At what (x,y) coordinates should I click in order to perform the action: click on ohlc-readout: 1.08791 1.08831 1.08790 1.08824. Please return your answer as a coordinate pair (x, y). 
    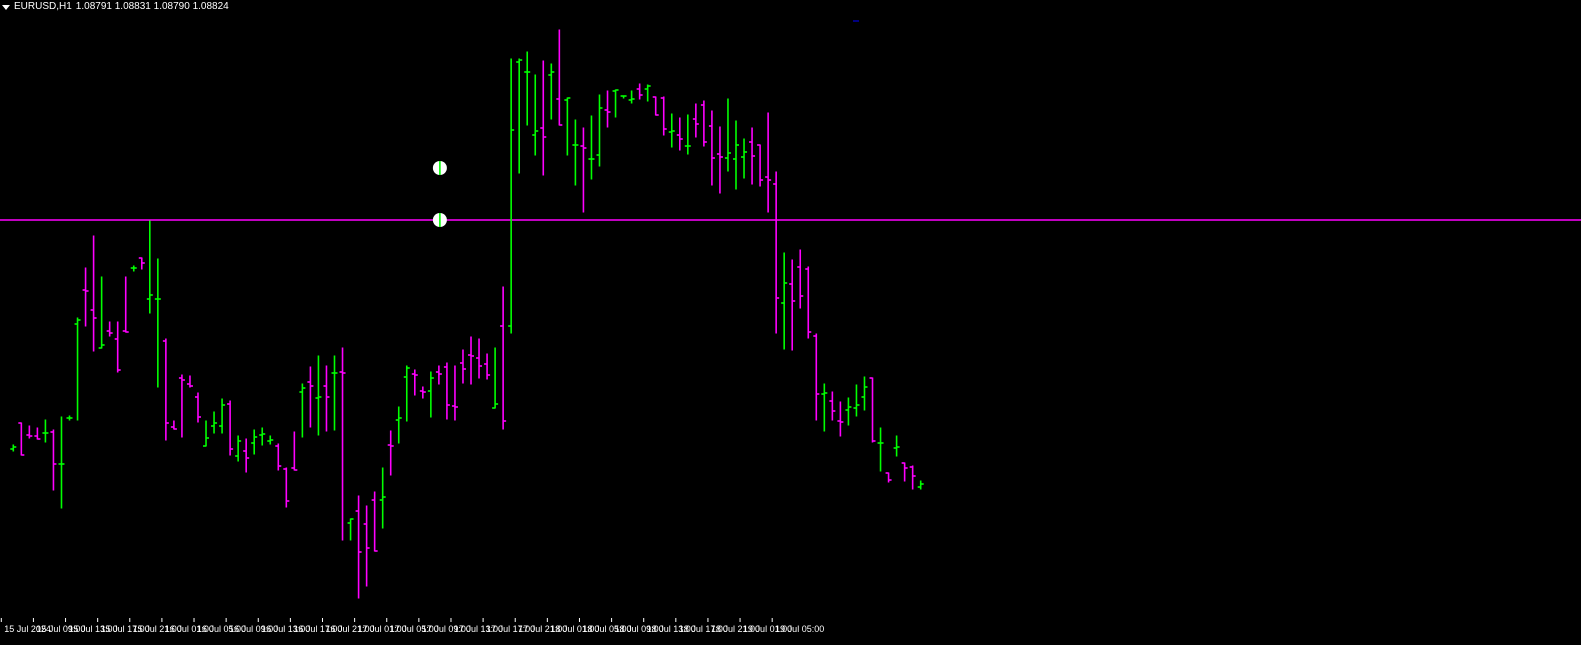
    Looking at the image, I should click on (152, 6).